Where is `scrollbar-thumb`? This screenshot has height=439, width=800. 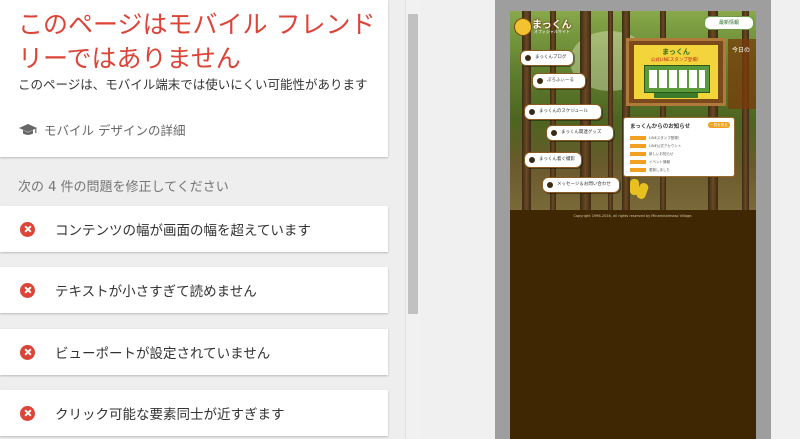 scrollbar-thumb is located at coordinates (413, 164).